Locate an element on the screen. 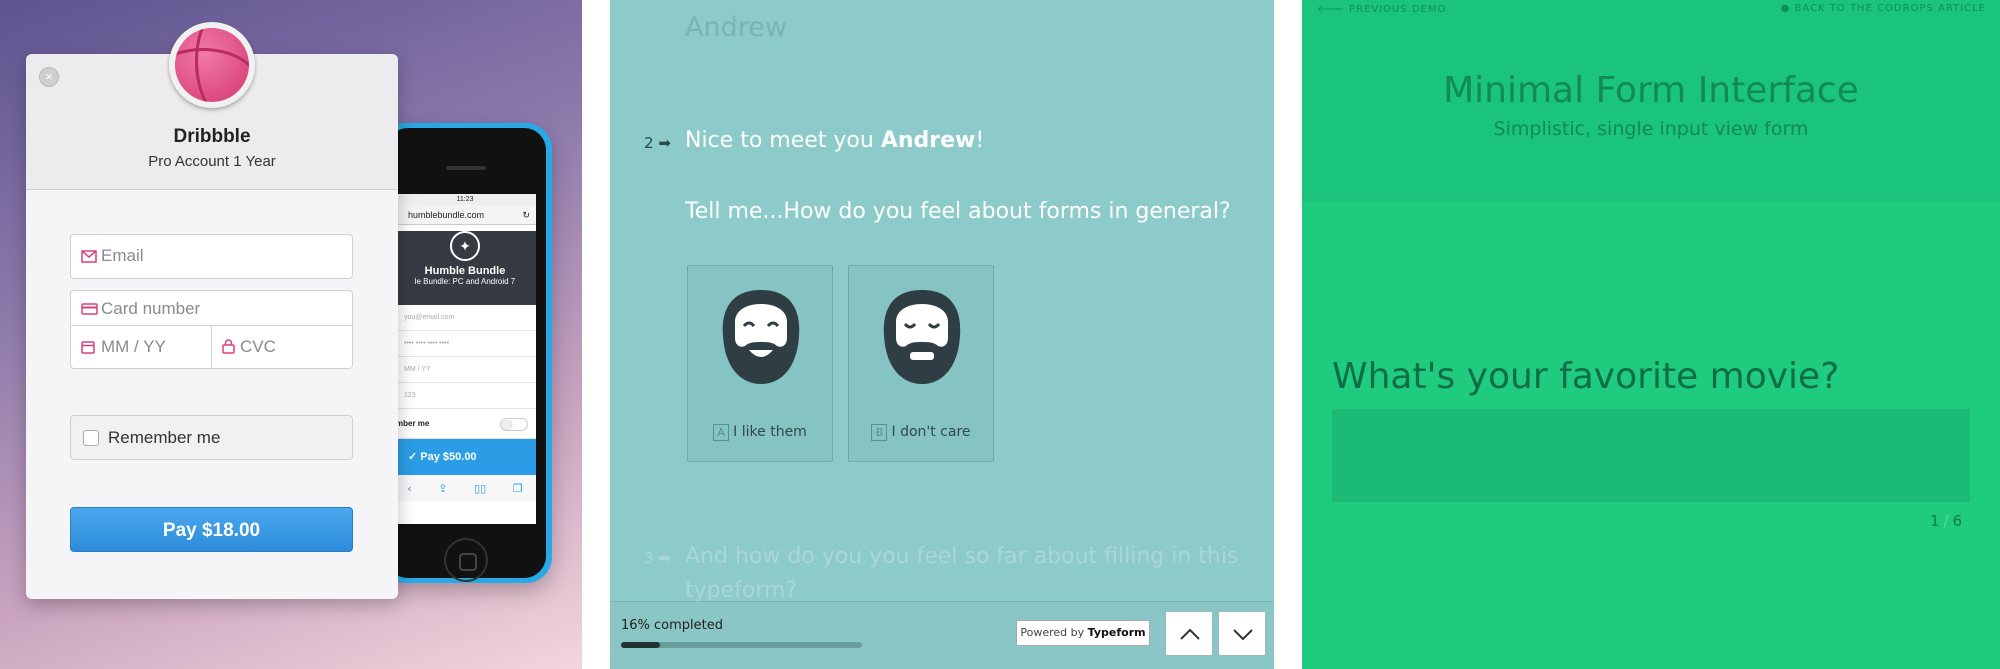  nav-up-button is located at coordinates (1189, 633).